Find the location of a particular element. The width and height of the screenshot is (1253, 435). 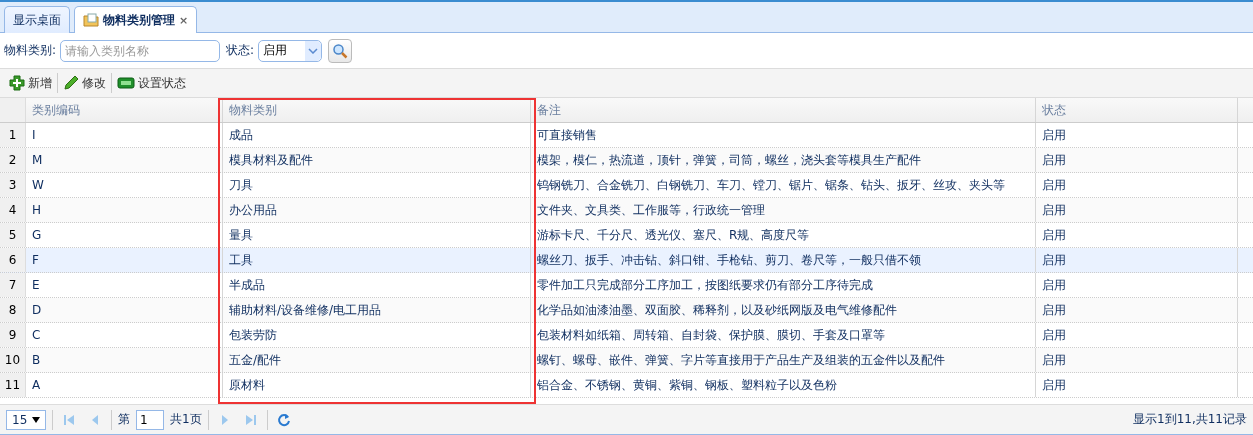

toolbar-button: 修改 is located at coordinates (84, 83).